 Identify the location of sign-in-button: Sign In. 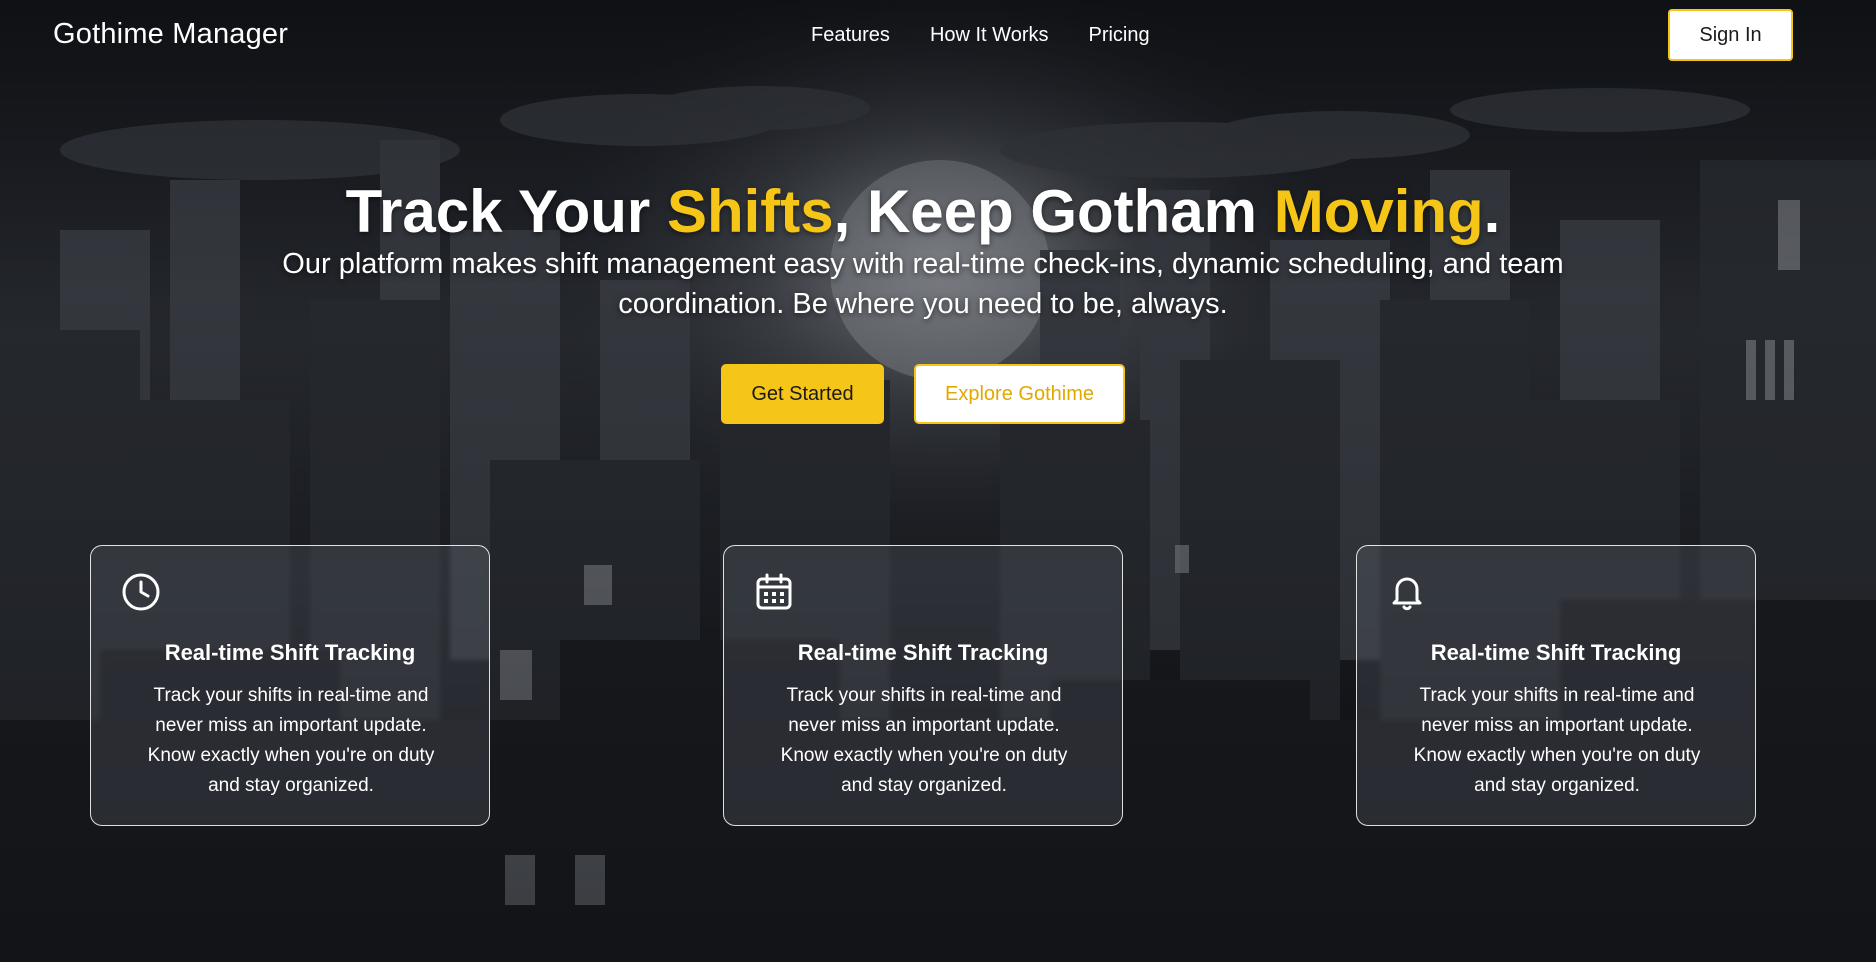
(1730, 35).